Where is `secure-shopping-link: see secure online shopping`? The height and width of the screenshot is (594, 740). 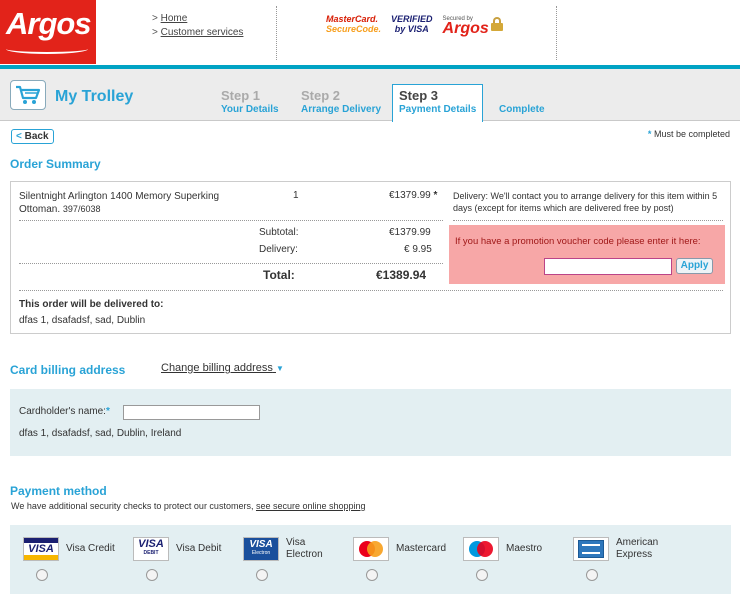 secure-shopping-link: see secure online shopping is located at coordinates (311, 506).